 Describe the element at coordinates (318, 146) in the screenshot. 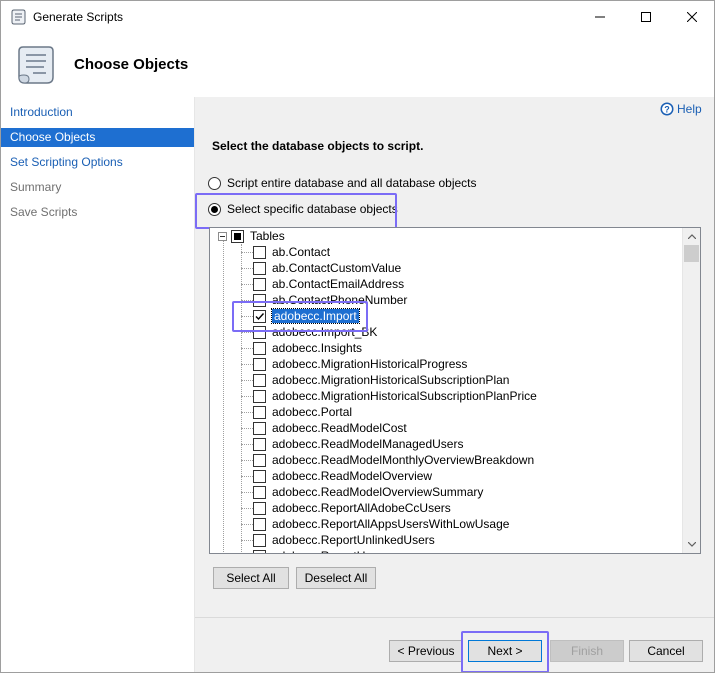

I see `instruction-text: Select the database objects to script.` at that location.